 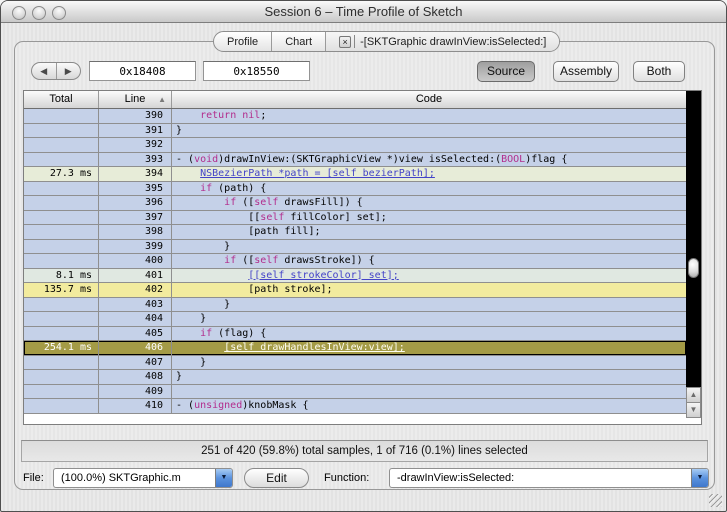 I want to click on table-row: 390 return nil;, so click(x=355, y=116).